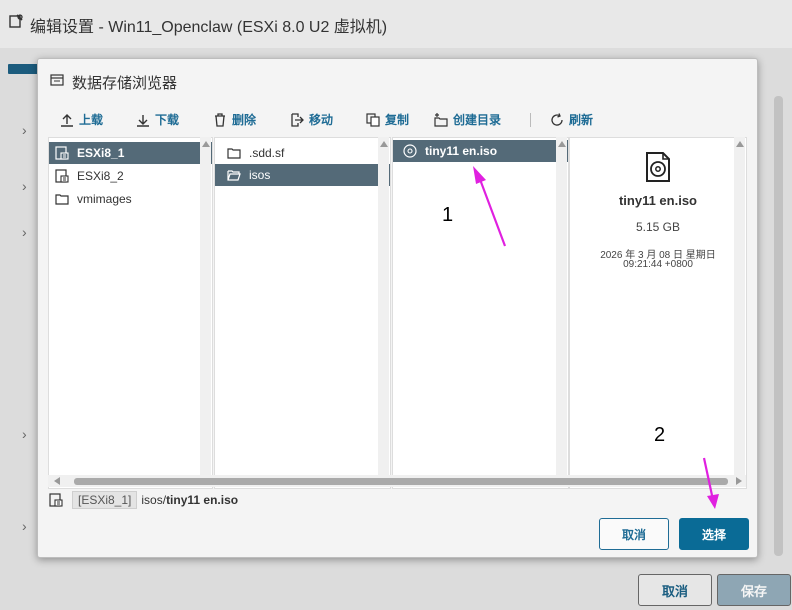  I want to click on file-list: tiny11 en.iso, so click(480, 313).